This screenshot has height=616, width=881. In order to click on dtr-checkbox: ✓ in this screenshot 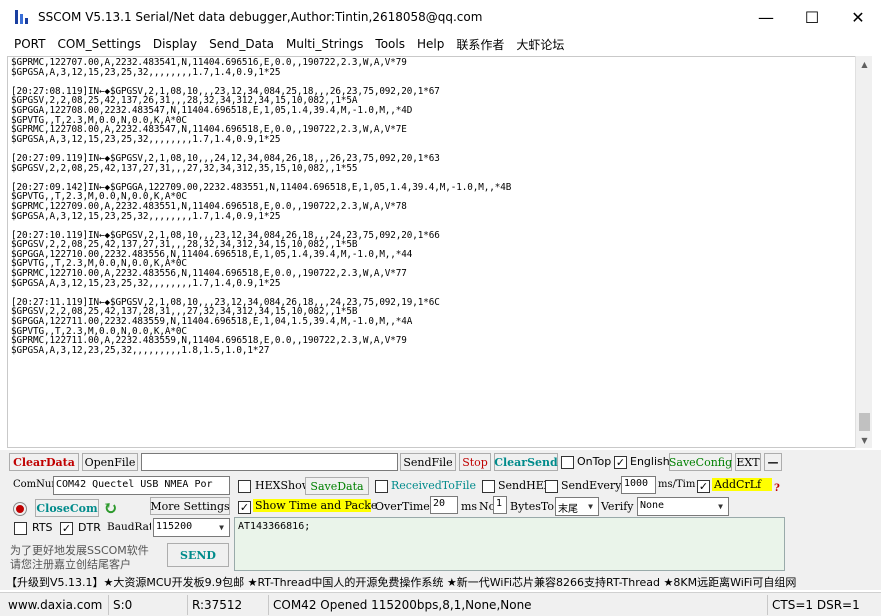, I will do `click(66, 528)`.